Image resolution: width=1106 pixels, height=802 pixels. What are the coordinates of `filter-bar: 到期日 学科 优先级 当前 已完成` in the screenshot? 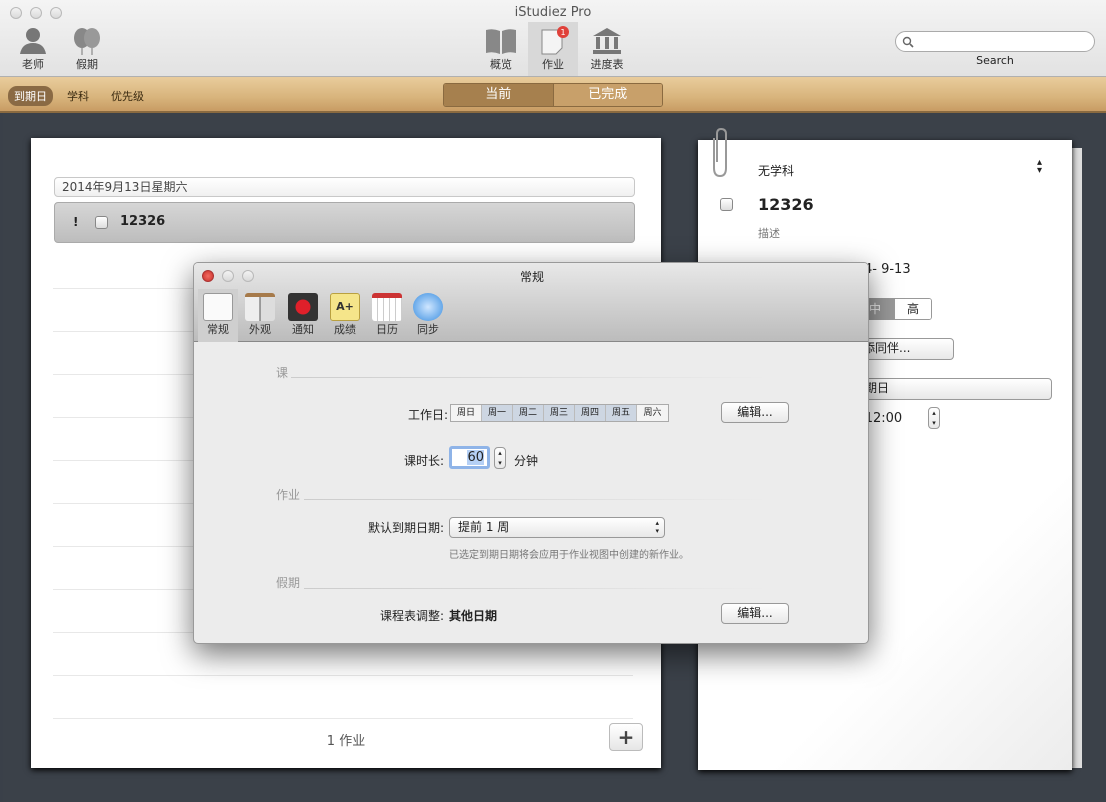 It's located at (553, 95).